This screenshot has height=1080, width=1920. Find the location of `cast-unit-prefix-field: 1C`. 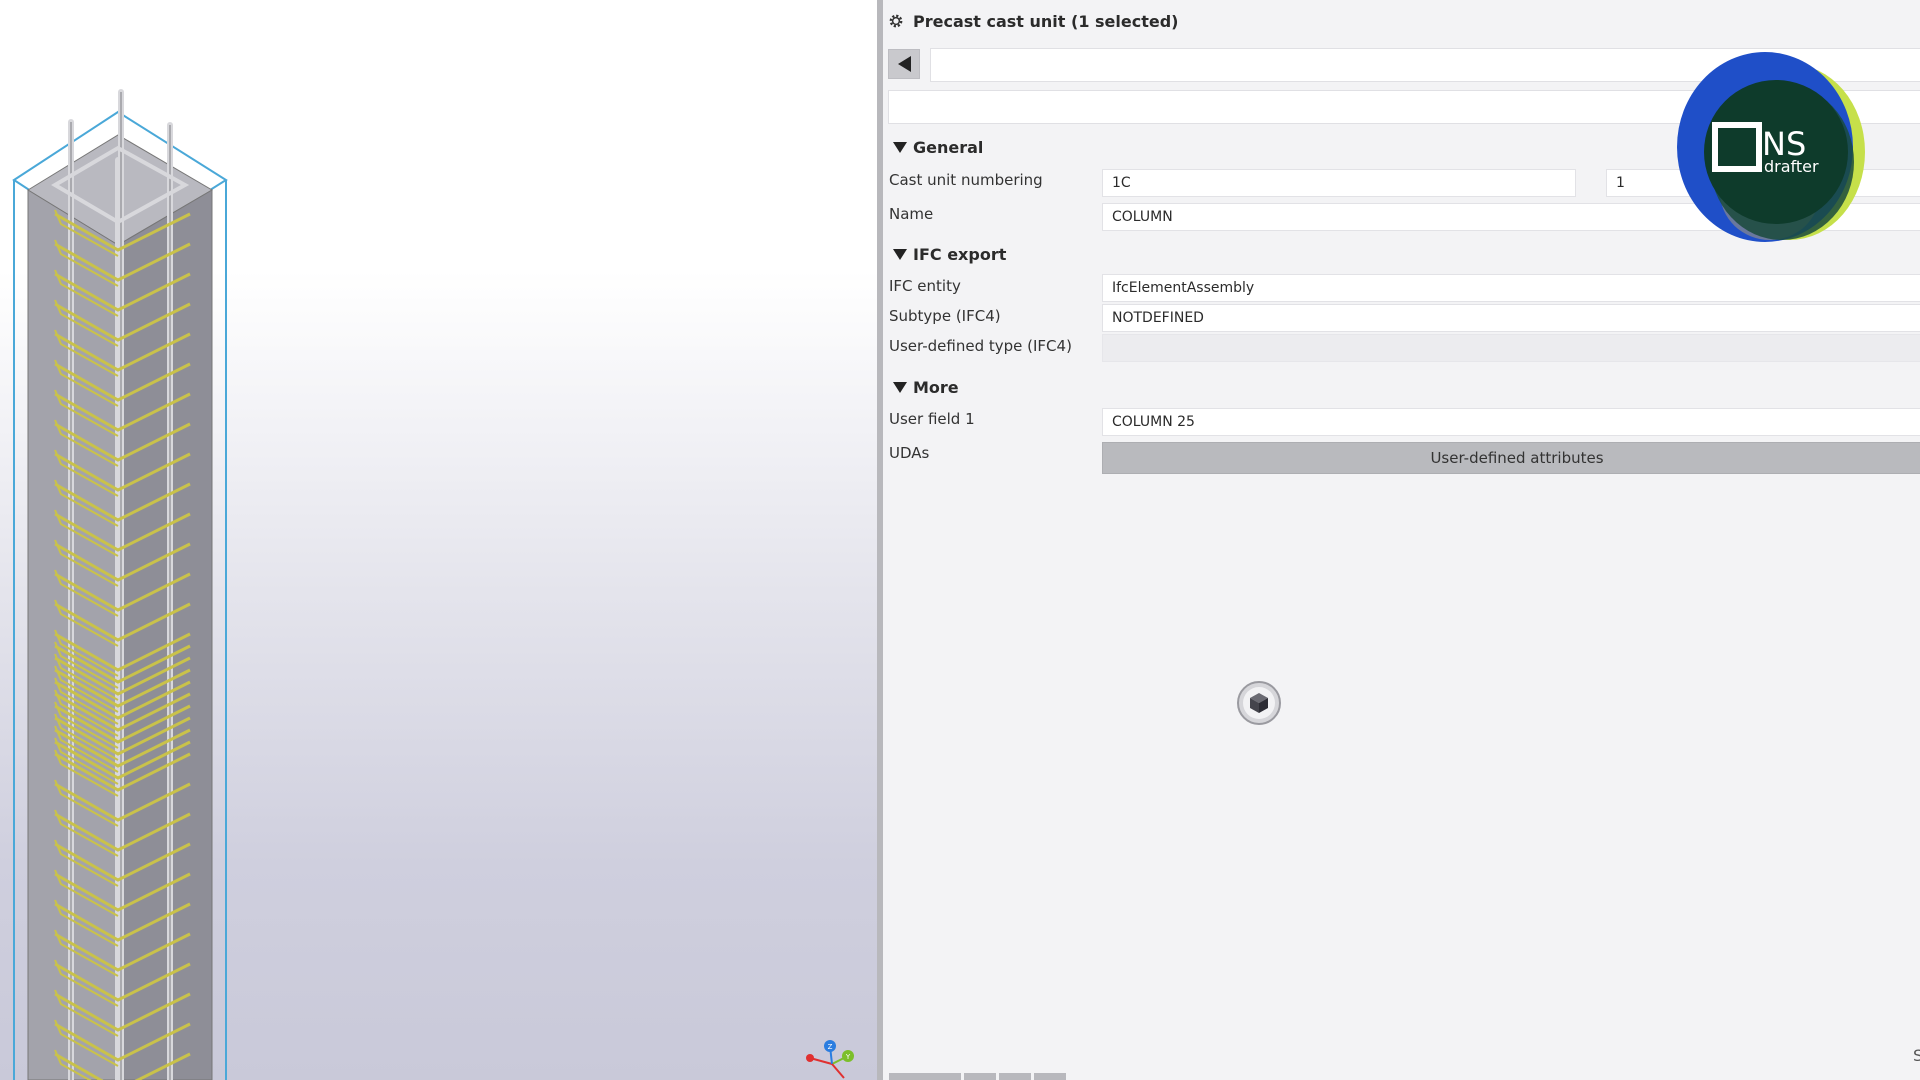

cast-unit-prefix-field: 1C is located at coordinates (1339, 183).